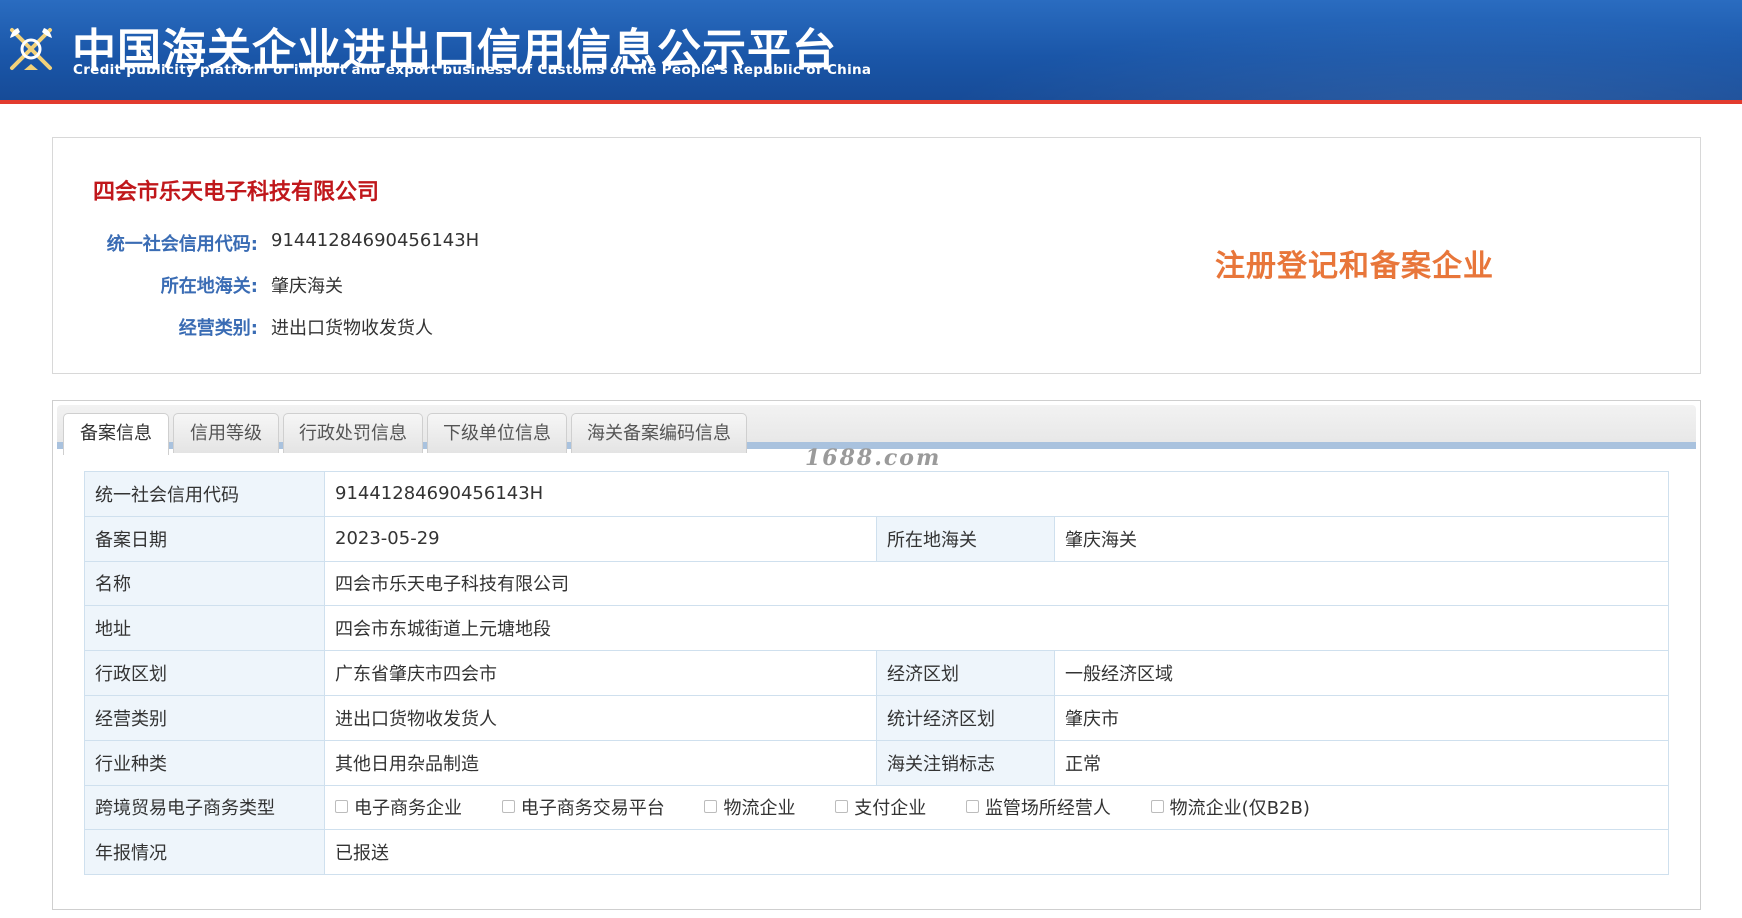 The height and width of the screenshot is (918, 1742). I want to click on checkbox-payment-enterprise: 支付企业, so click(880, 807).